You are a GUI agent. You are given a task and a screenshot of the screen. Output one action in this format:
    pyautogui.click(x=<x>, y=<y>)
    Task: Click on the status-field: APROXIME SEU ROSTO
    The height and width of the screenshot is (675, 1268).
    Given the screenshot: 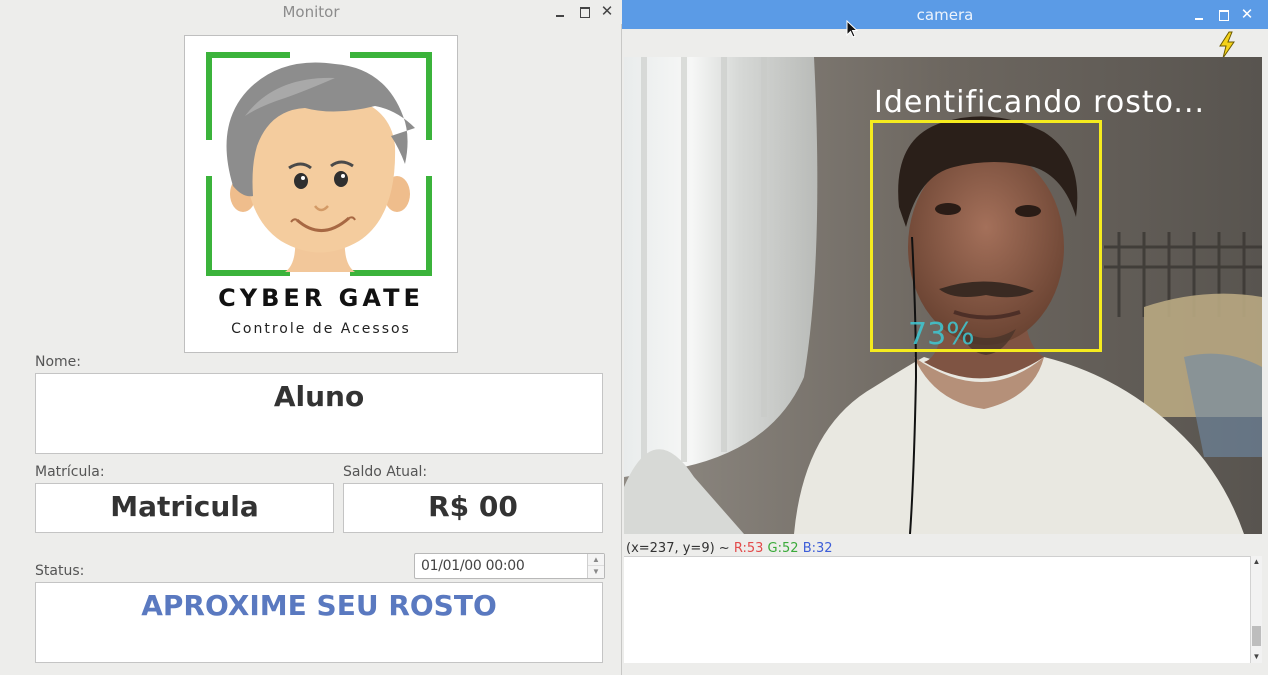 What is the action you would take?
    pyautogui.click(x=319, y=622)
    